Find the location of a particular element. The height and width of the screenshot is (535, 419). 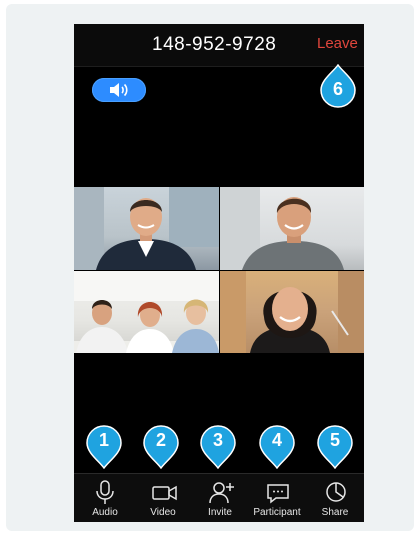

callout-pin-5: 5 is located at coordinates (335, 447).